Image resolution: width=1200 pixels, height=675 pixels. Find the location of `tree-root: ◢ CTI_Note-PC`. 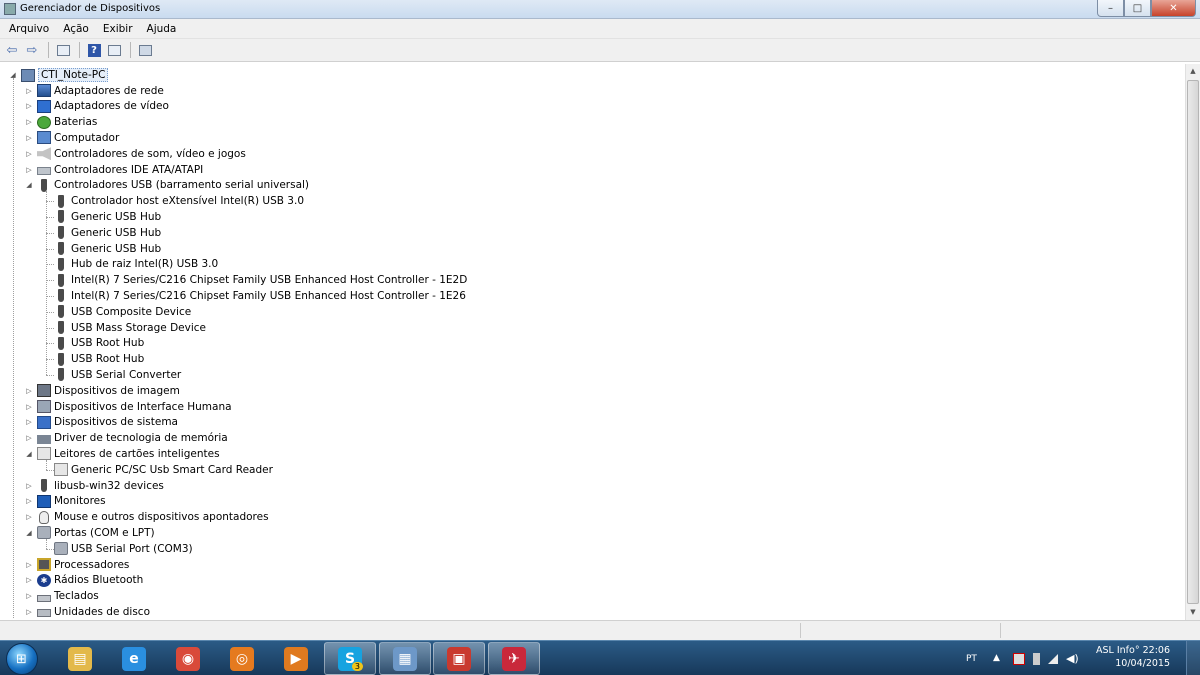

tree-root: ◢ CTI_Note-PC is located at coordinates (58, 75).